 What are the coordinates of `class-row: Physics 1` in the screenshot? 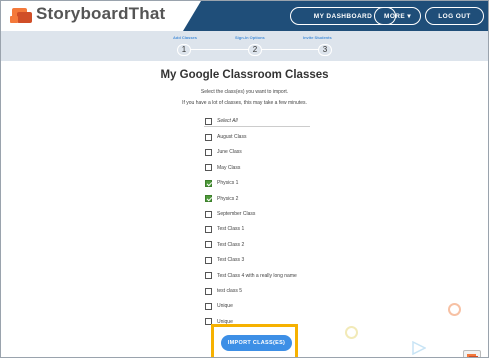 It's located at (221, 183).